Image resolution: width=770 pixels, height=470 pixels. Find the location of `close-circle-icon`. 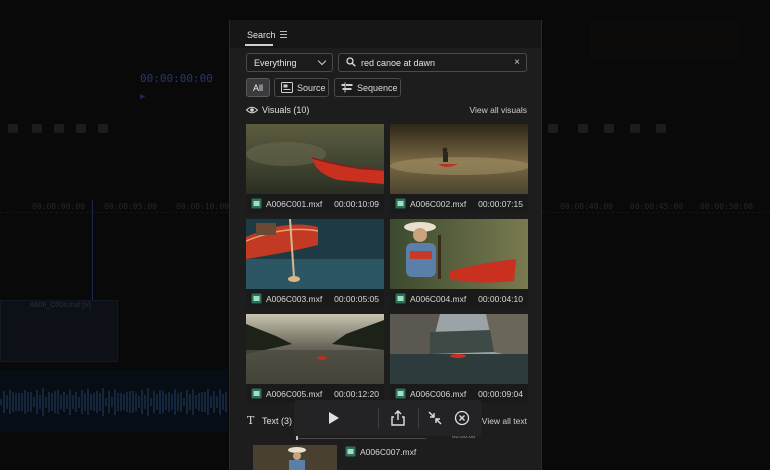

close-circle-icon is located at coordinates (462, 418).